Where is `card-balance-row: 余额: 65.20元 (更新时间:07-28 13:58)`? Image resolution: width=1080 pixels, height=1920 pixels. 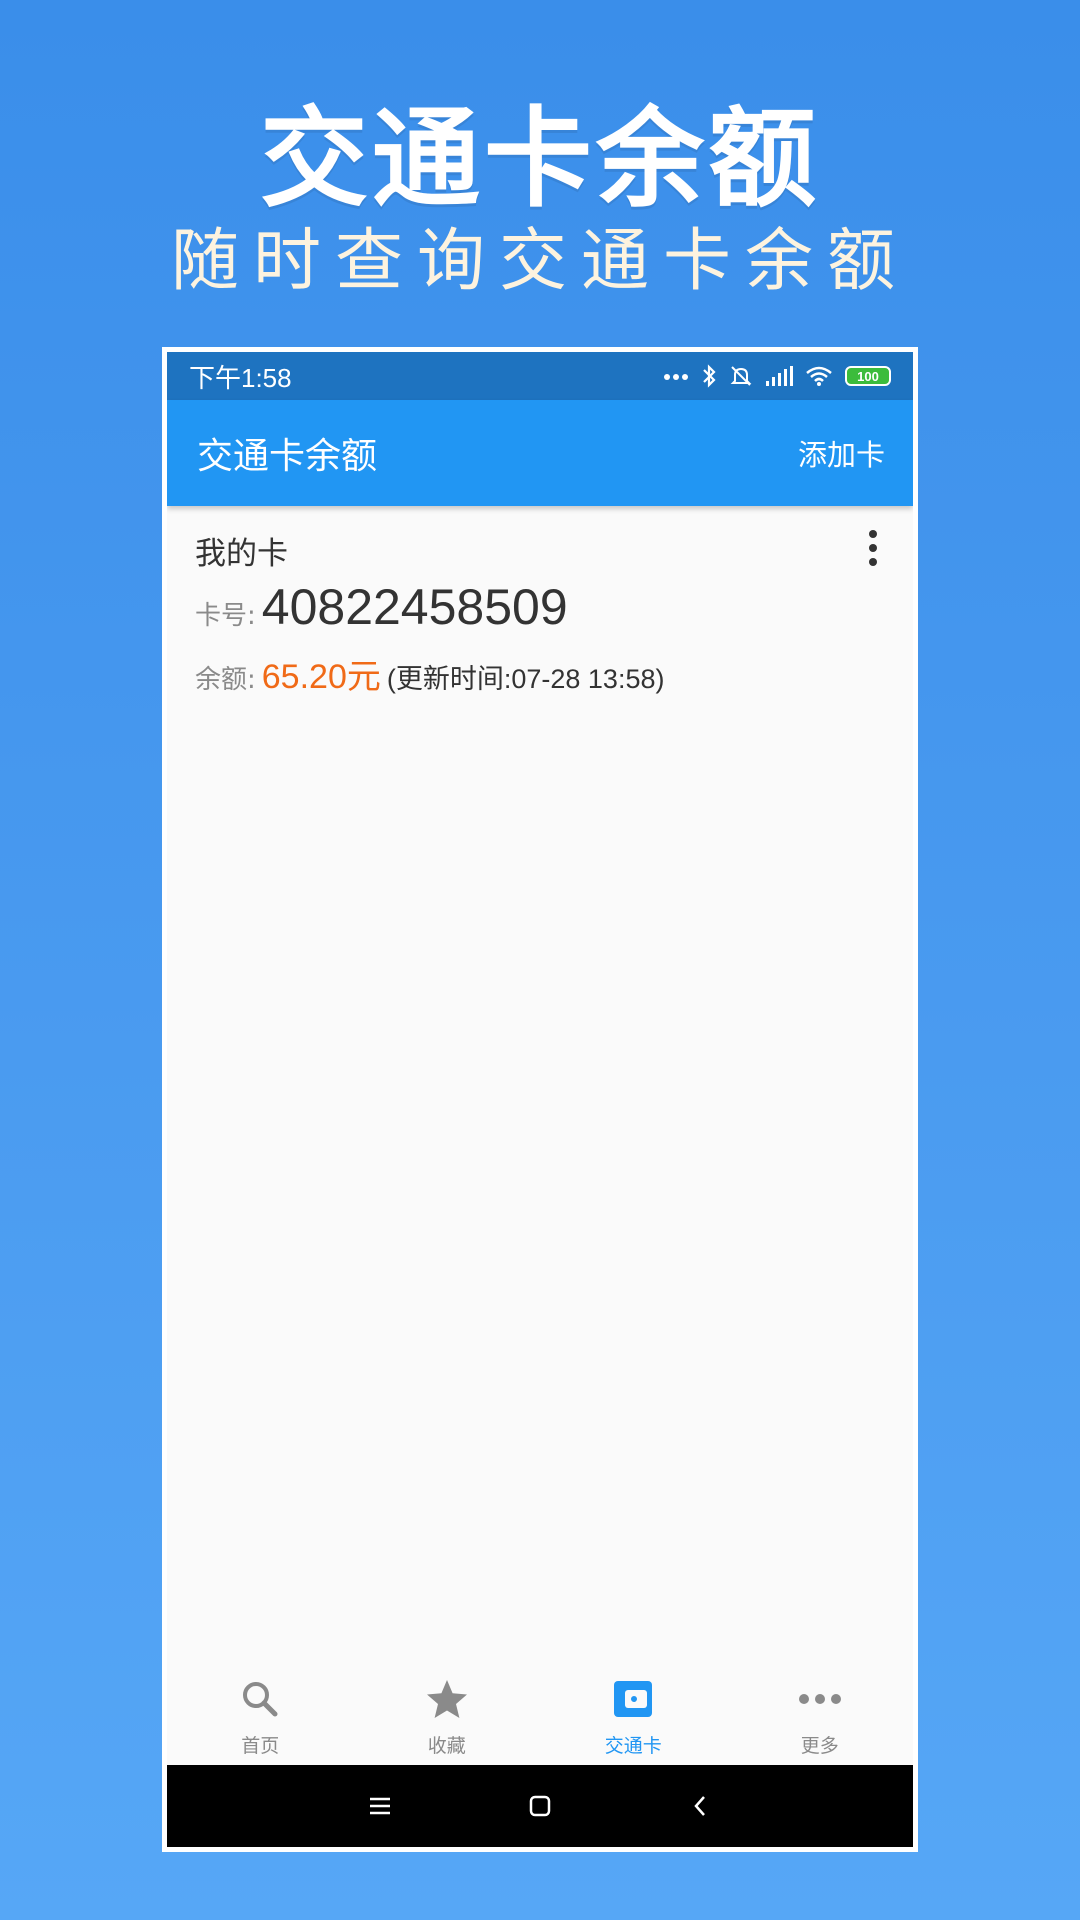
card-balance-row: 余额: 65.20元 (更新时间:07-28 13:58) is located at coordinates (429, 673).